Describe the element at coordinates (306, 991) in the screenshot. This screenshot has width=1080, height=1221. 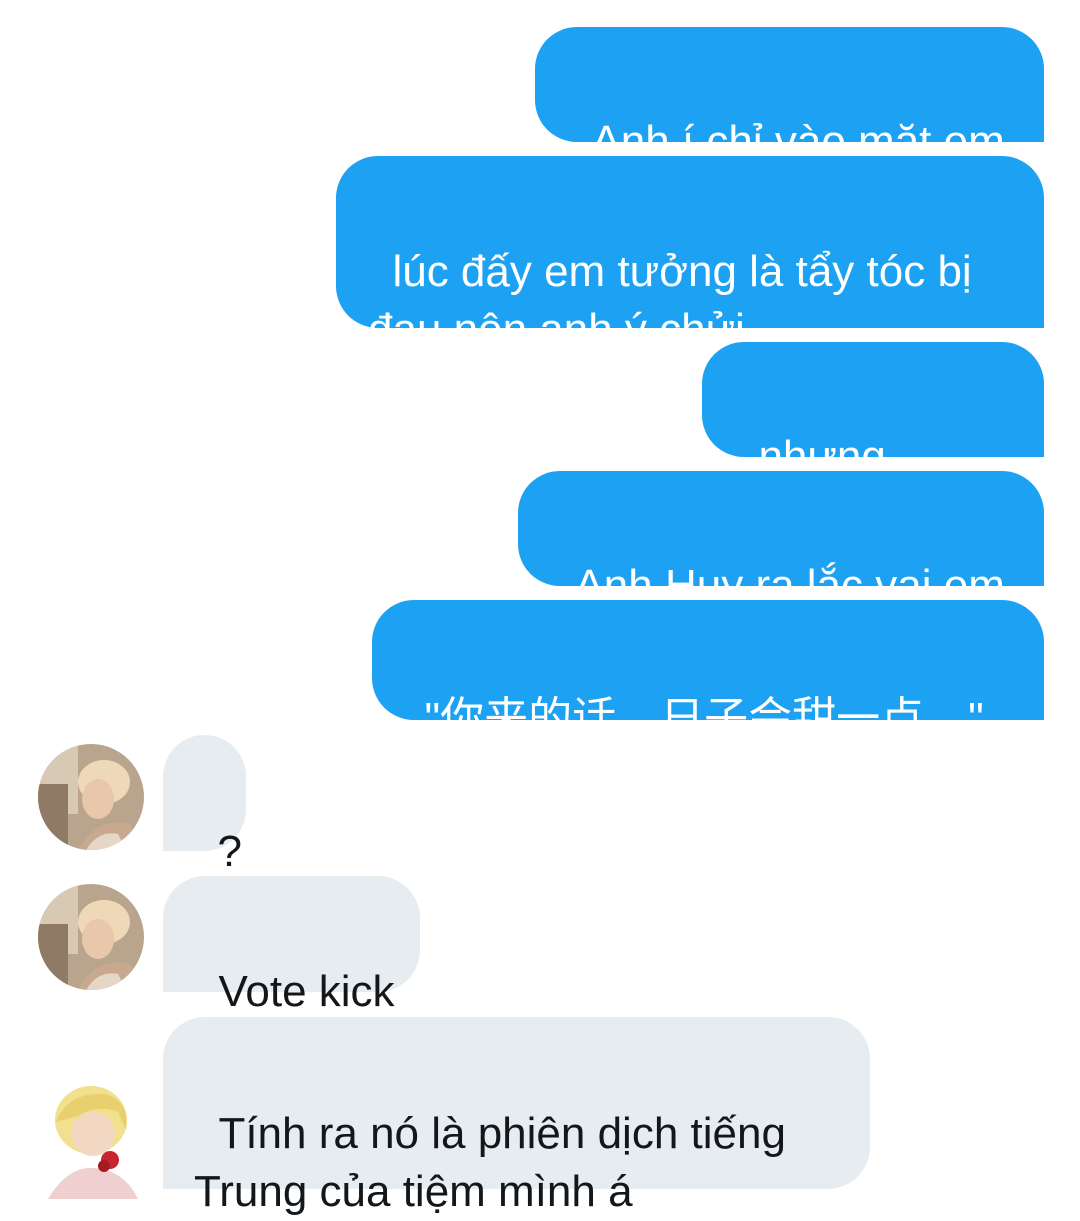
I see `message-text: Vote kick` at that location.